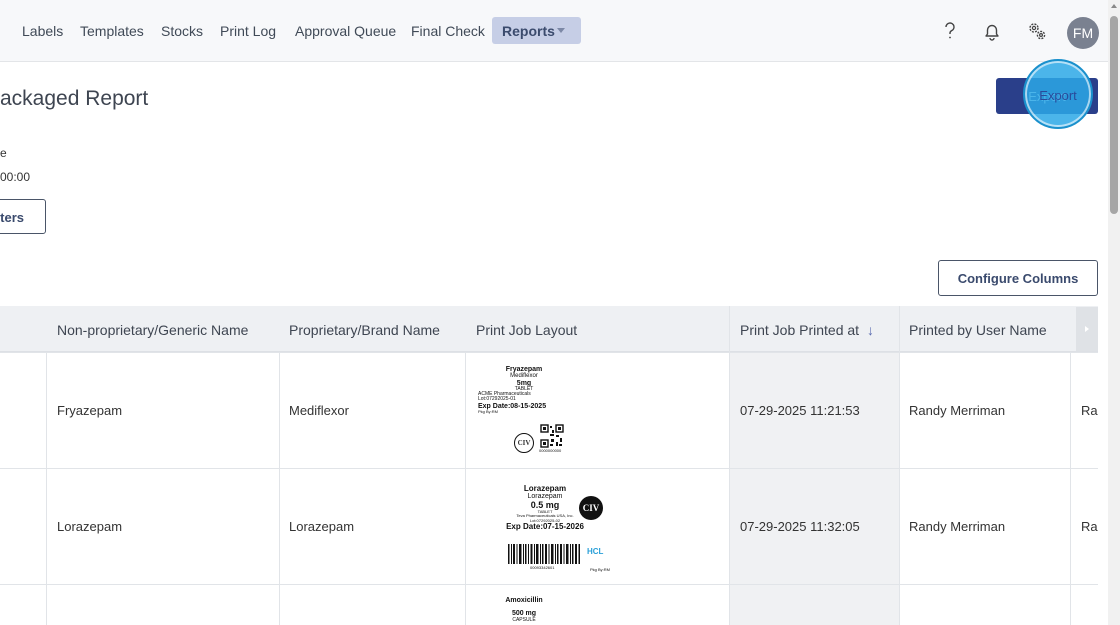  I want to click on configure-columns-button: Configure Columns, so click(1018, 278).